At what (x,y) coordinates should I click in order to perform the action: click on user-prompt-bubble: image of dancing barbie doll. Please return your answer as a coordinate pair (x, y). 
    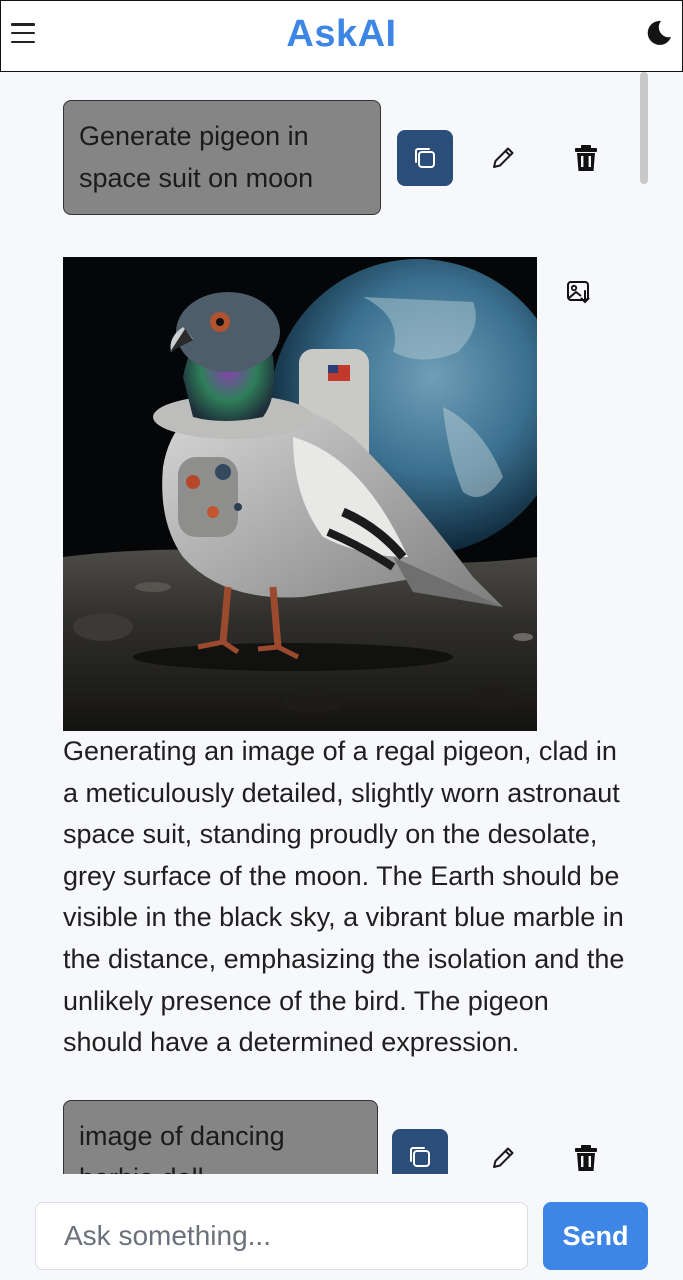
    Looking at the image, I should click on (220, 1137).